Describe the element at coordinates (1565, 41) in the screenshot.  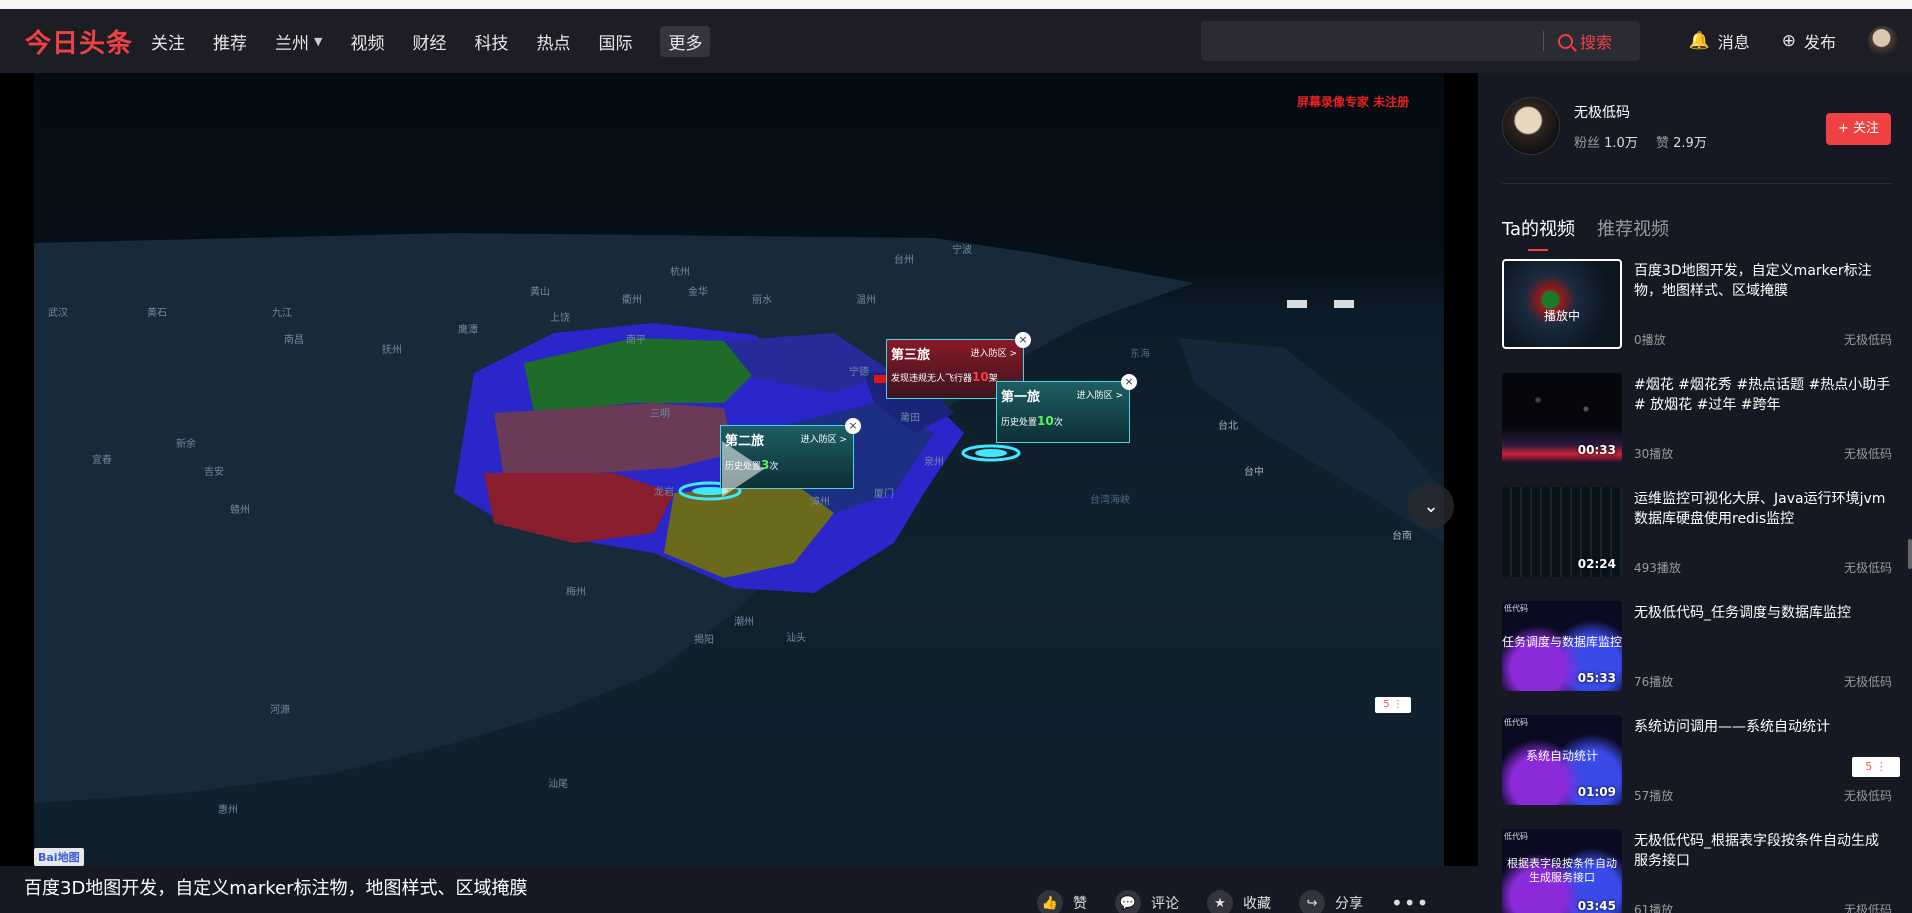
I see `search-icon` at that location.